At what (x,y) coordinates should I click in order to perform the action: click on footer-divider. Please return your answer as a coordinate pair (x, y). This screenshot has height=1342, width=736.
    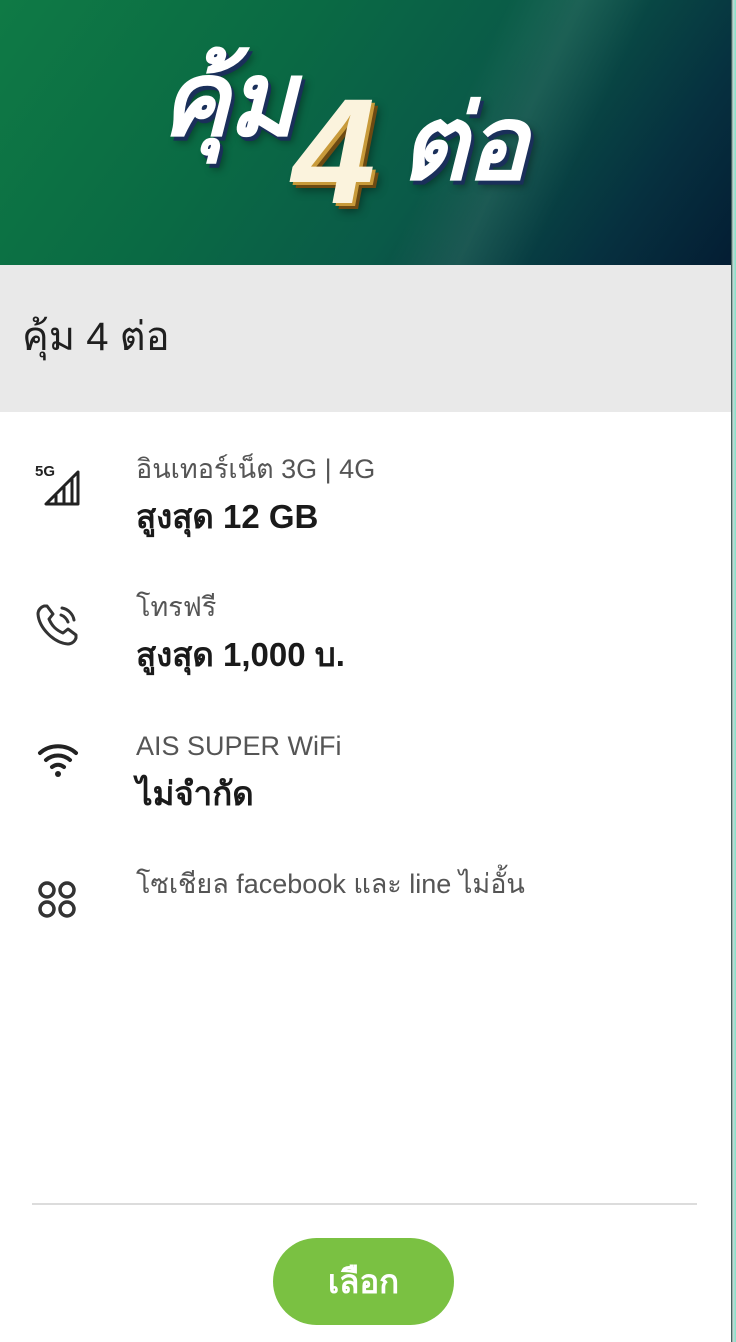
    Looking at the image, I should click on (364, 1204).